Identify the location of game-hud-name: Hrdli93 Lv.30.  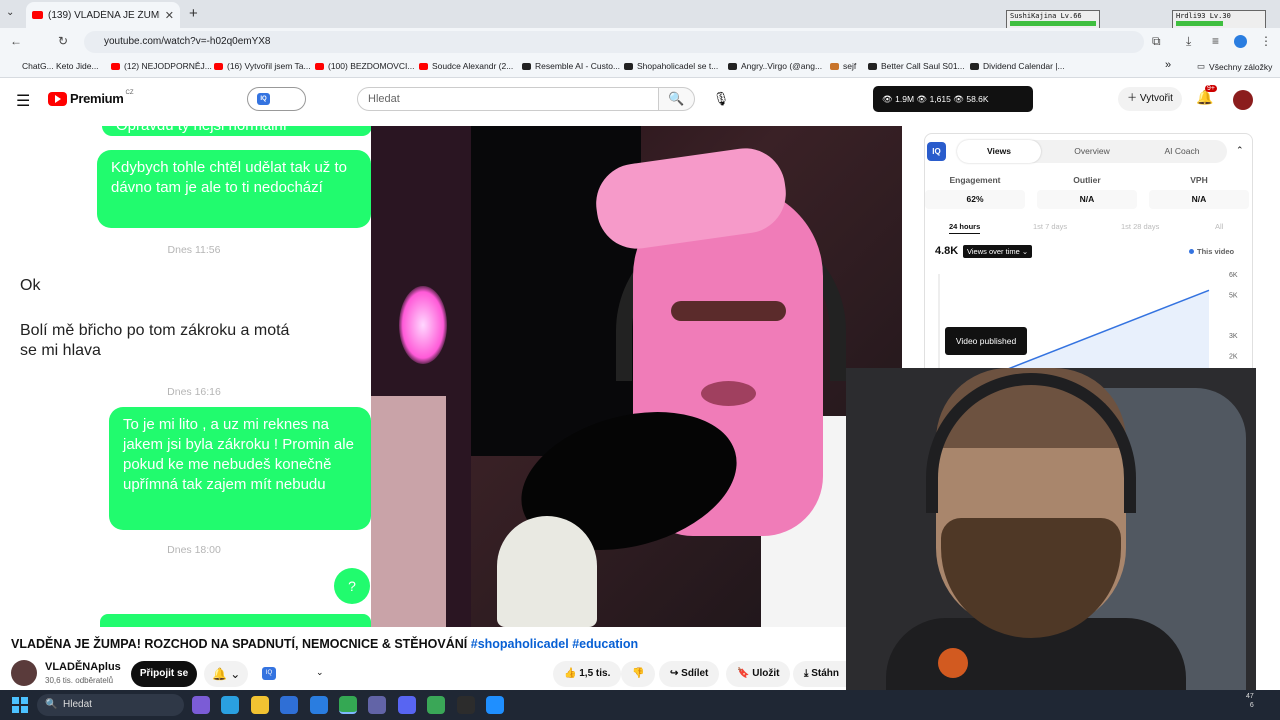
(1203, 16).